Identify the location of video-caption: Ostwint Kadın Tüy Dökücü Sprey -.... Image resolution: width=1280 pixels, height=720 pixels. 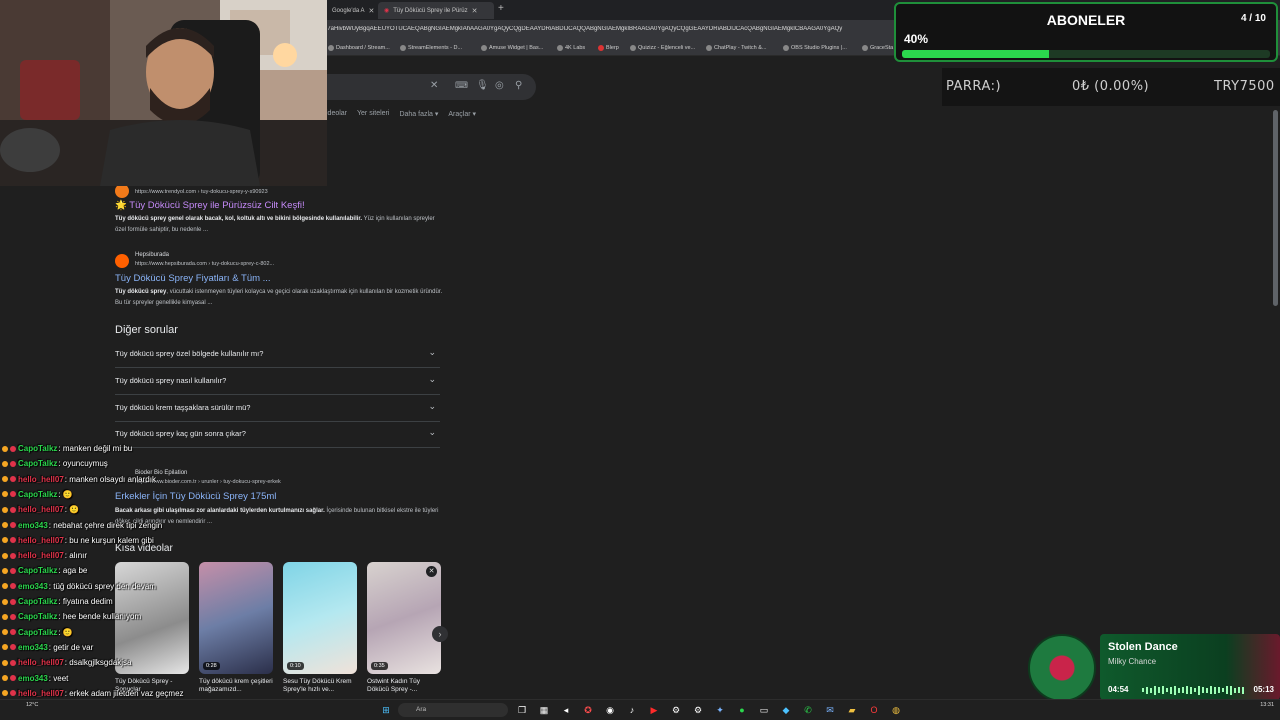
(405, 686).